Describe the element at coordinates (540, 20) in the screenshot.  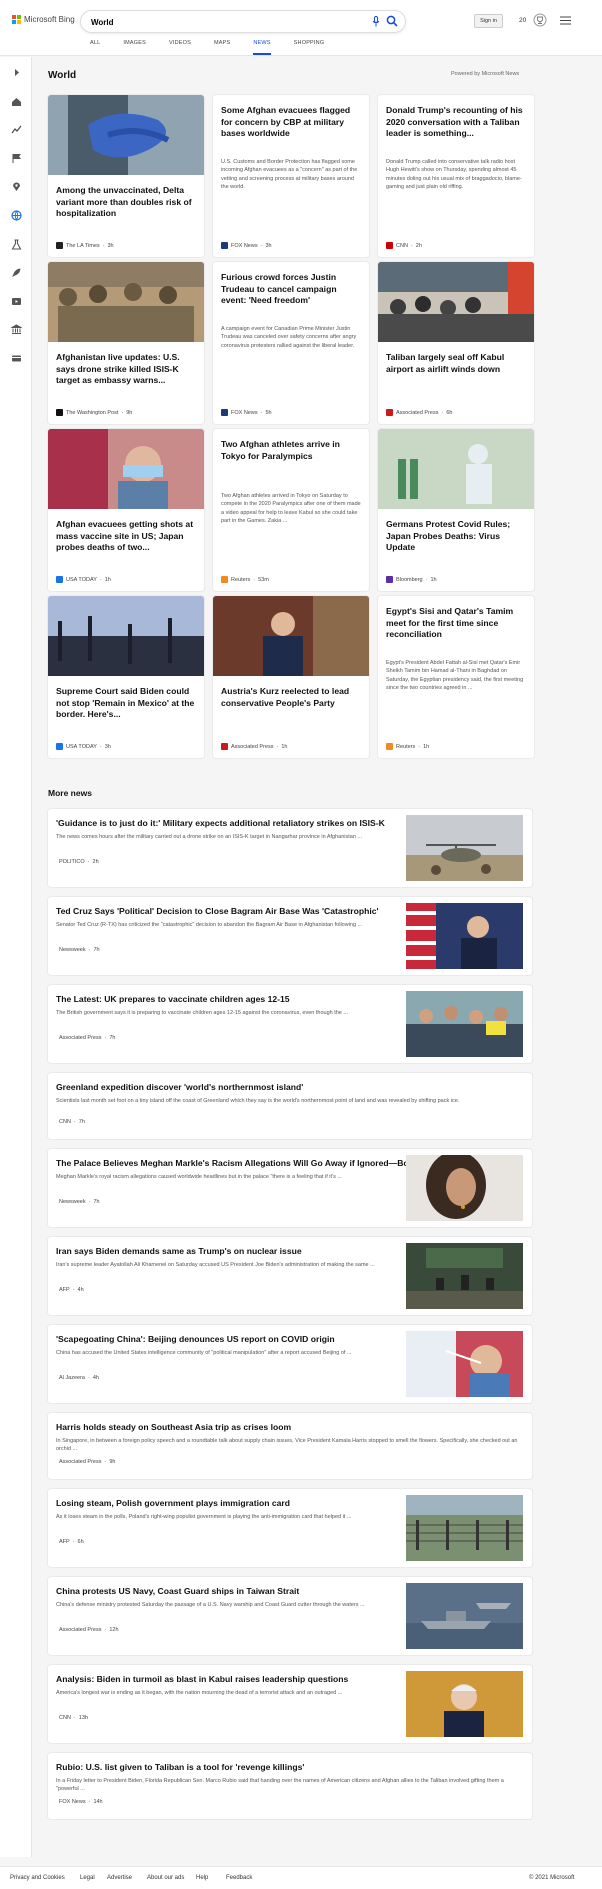
I see `rewards-trophy-icon` at that location.